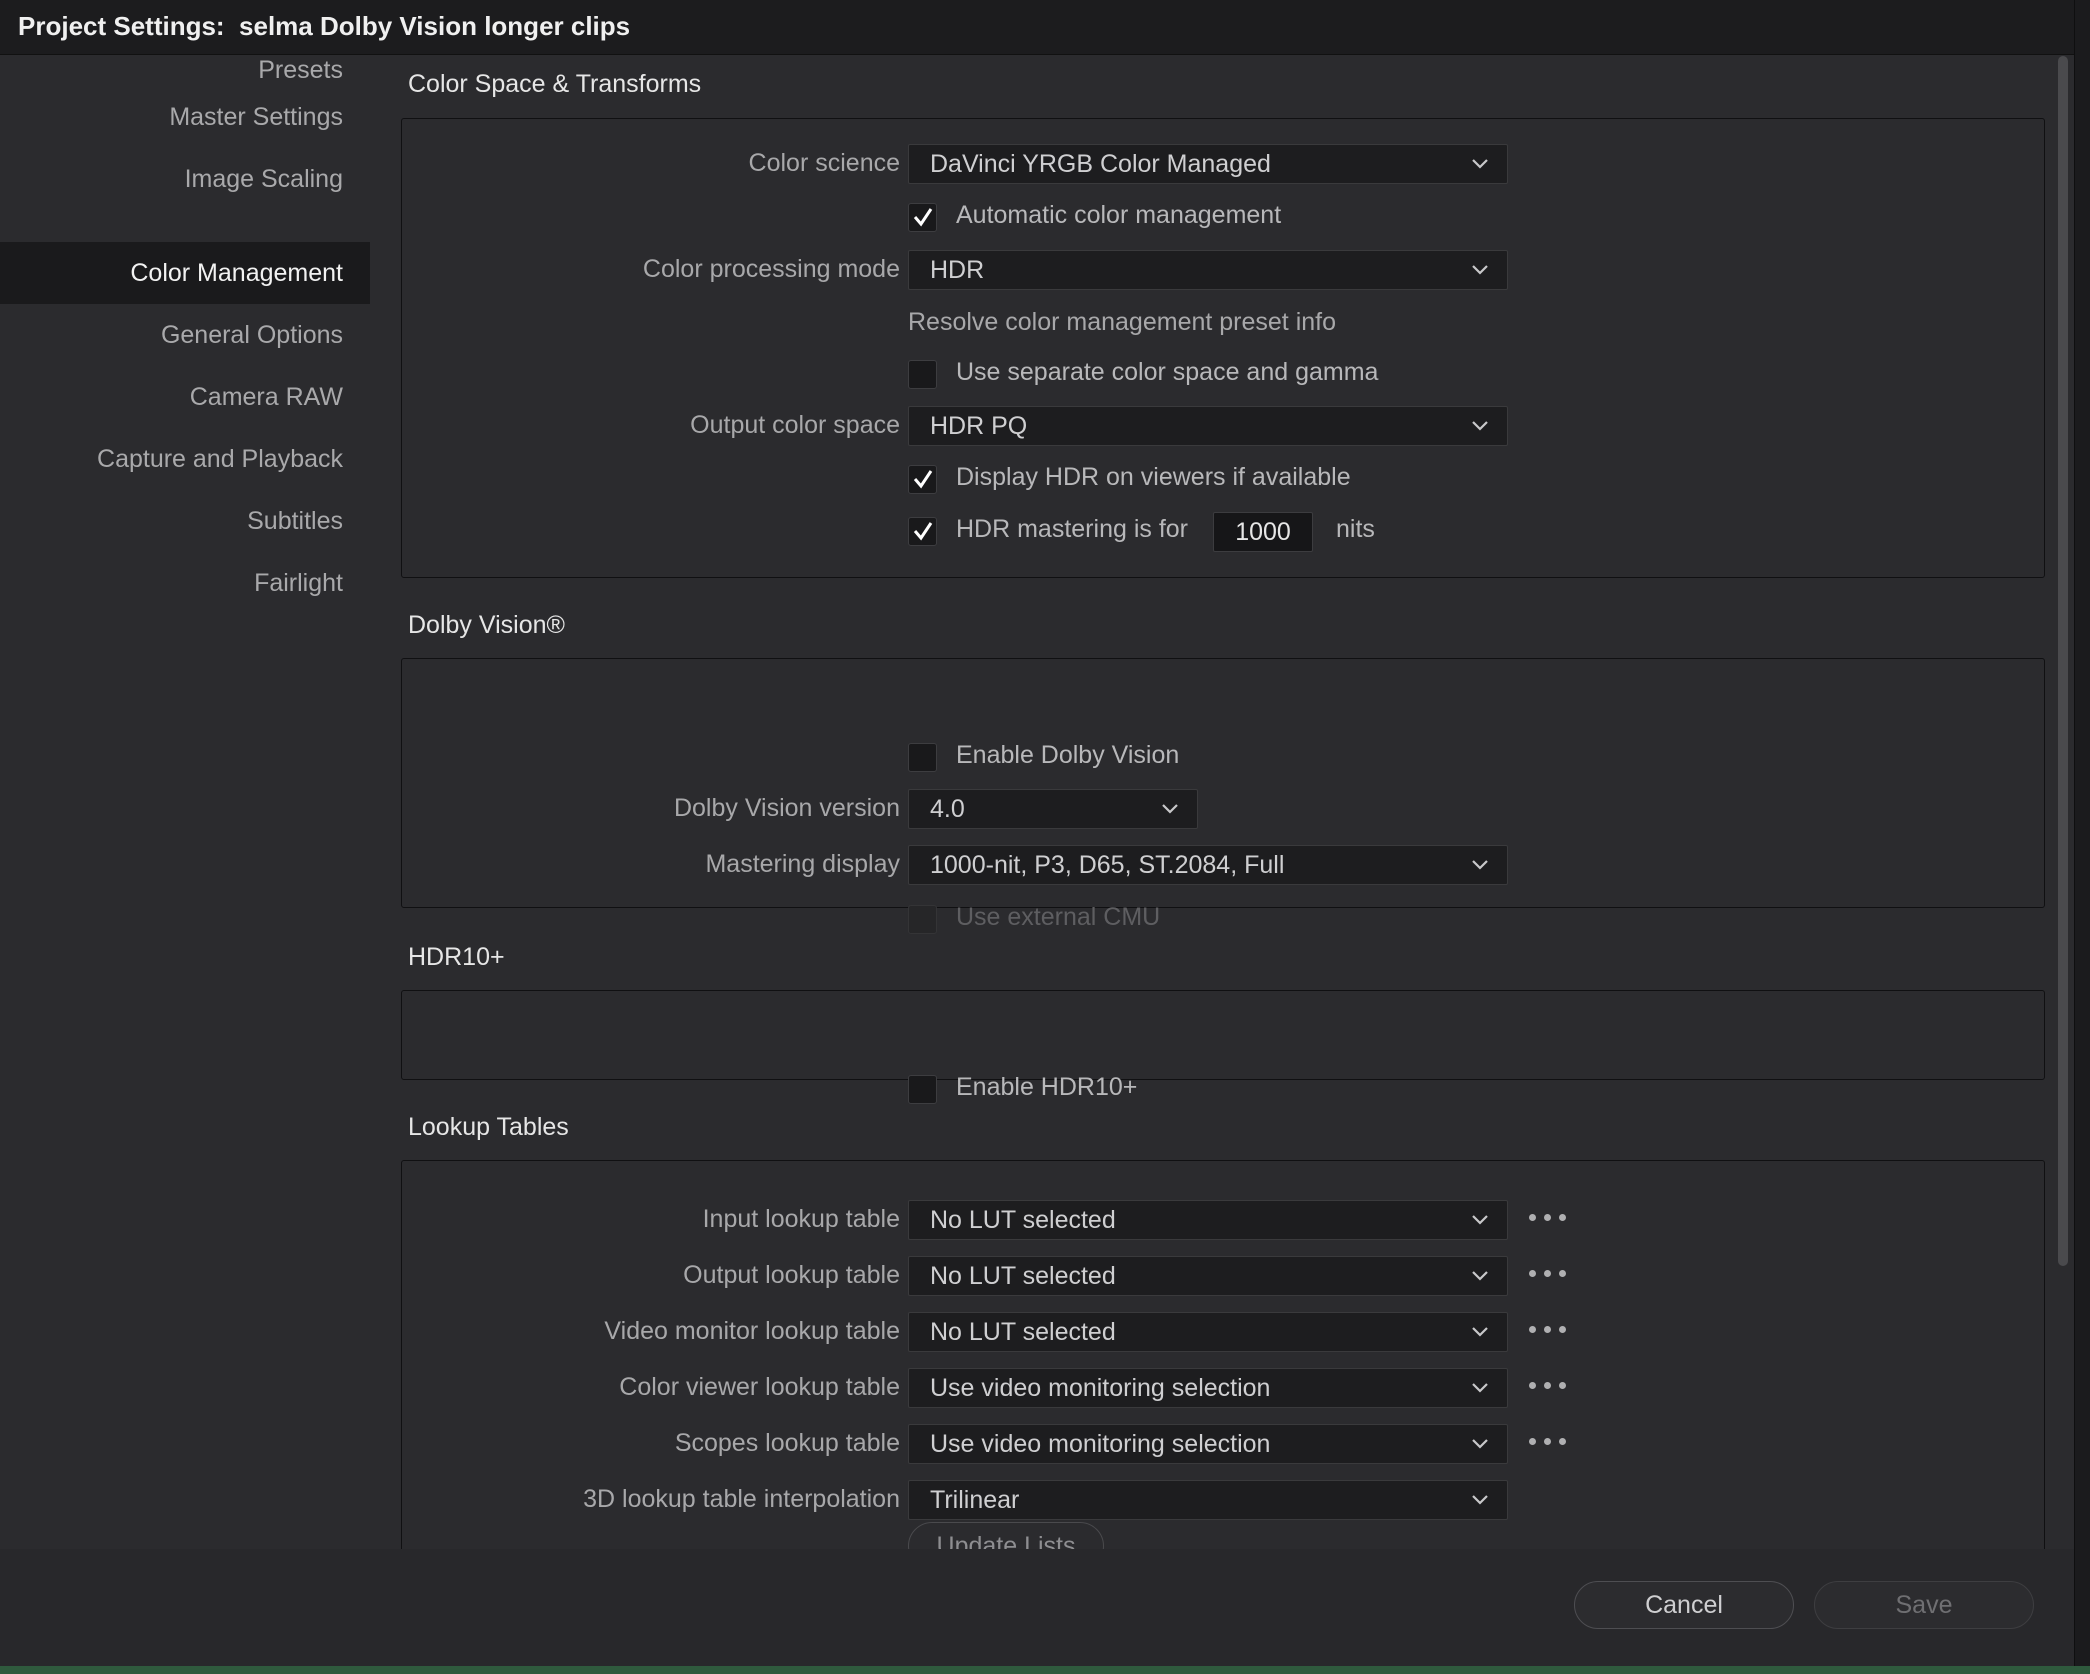  I want to click on content-scrollbar, so click(2063, 661).